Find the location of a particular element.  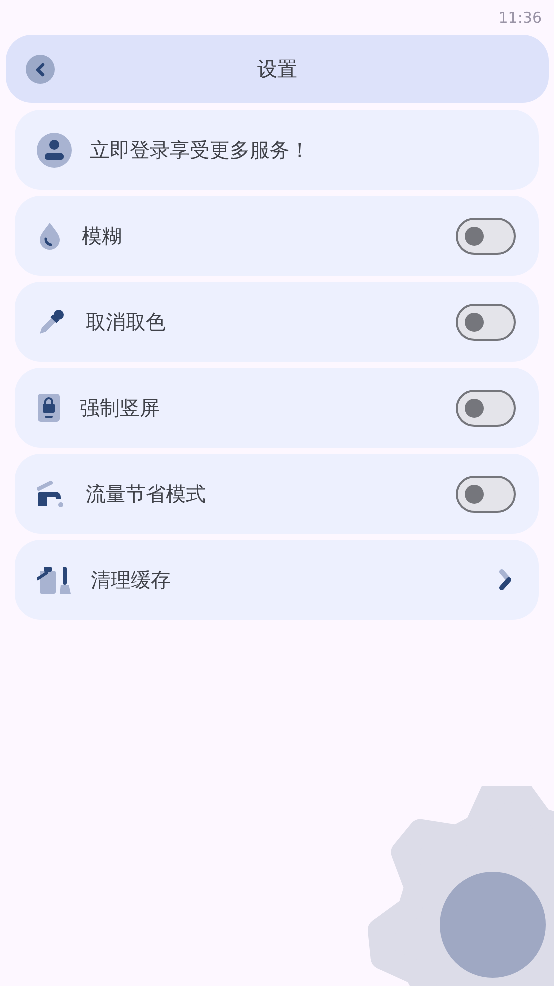

setting-label: 模糊 is located at coordinates (102, 236).